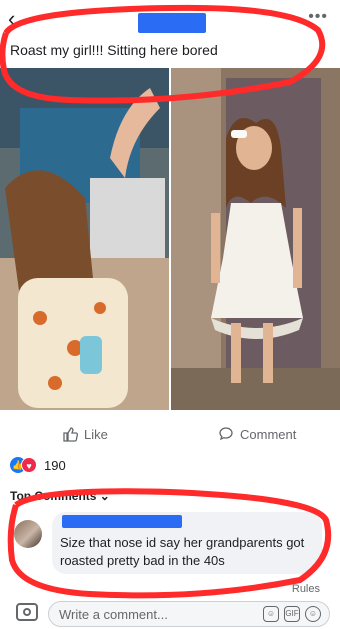 This screenshot has width=340, height=629. Describe the element at coordinates (96, 434) in the screenshot. I see `like-label: Like` at that location.